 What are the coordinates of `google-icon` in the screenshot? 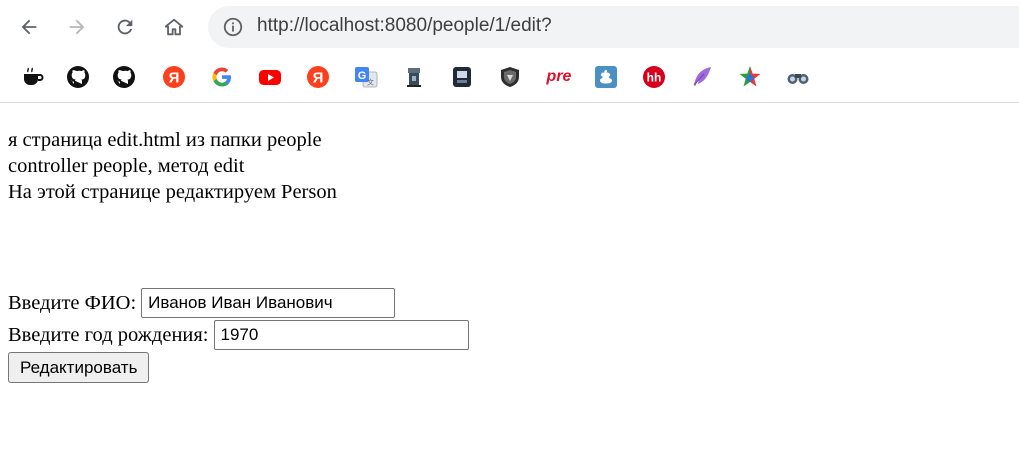 It's located at (221, 77).